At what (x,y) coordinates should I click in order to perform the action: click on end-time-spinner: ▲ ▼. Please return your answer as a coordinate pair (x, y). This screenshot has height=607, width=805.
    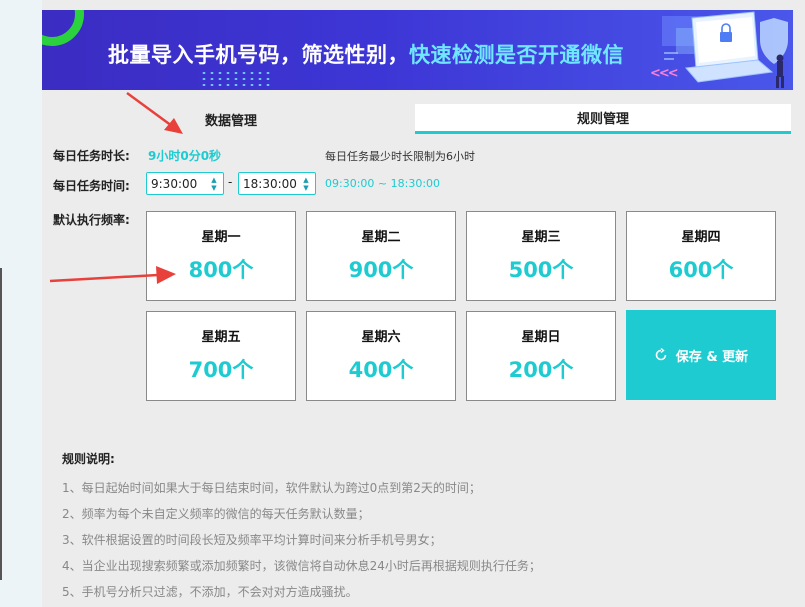
    Looking at the image, I should click on (306, 184).